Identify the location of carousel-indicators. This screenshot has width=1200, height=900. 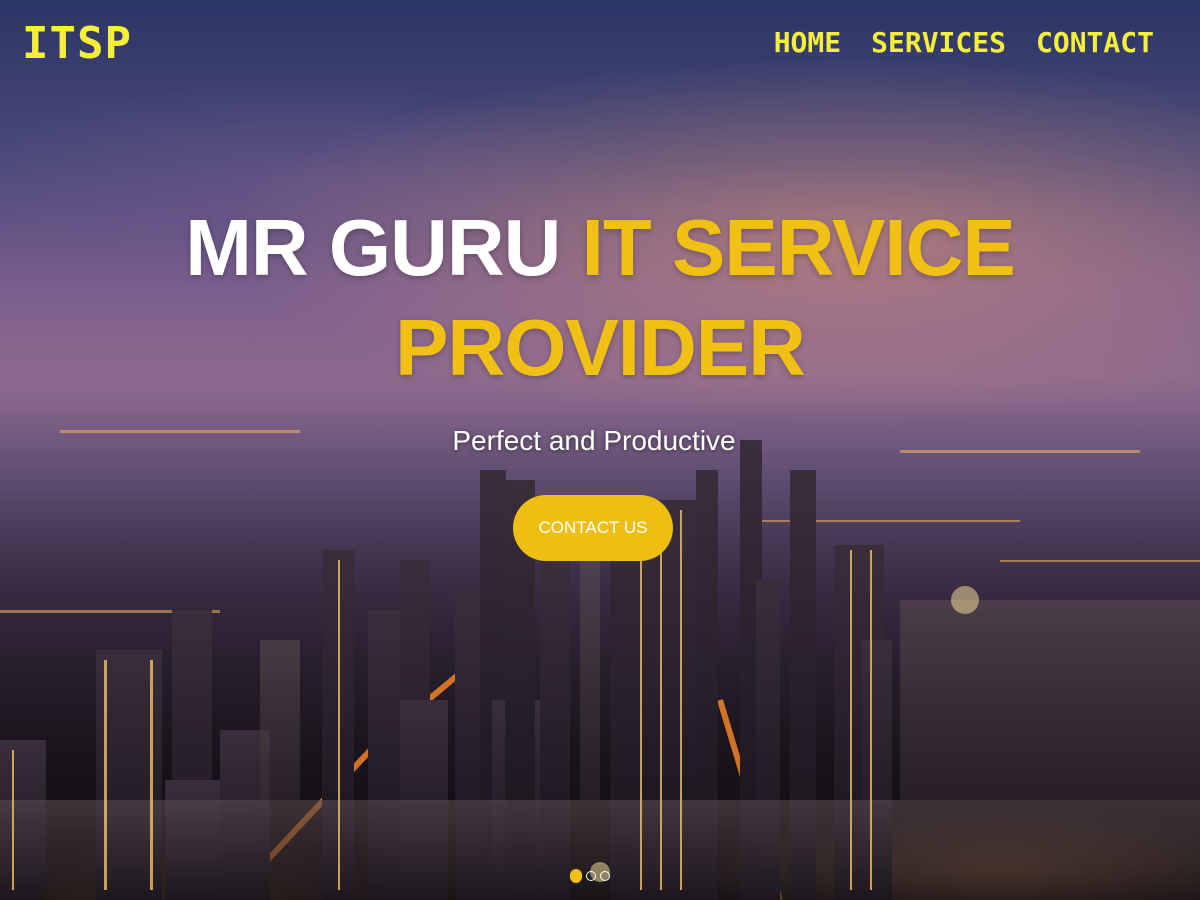
(590, 876).